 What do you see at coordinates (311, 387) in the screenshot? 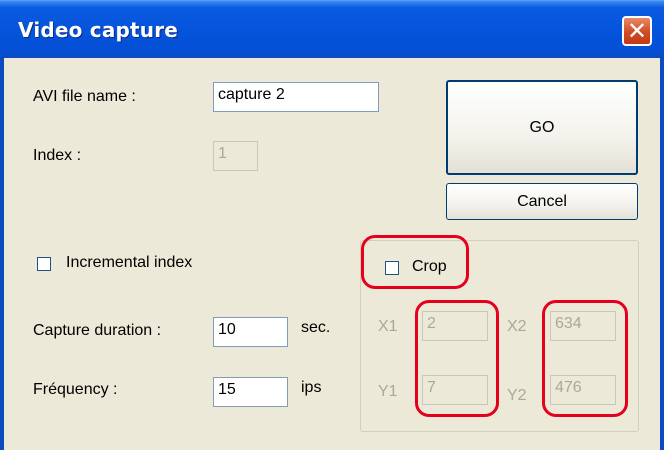
I see `frequency-unit: ips` at bounding box center [311, 387].